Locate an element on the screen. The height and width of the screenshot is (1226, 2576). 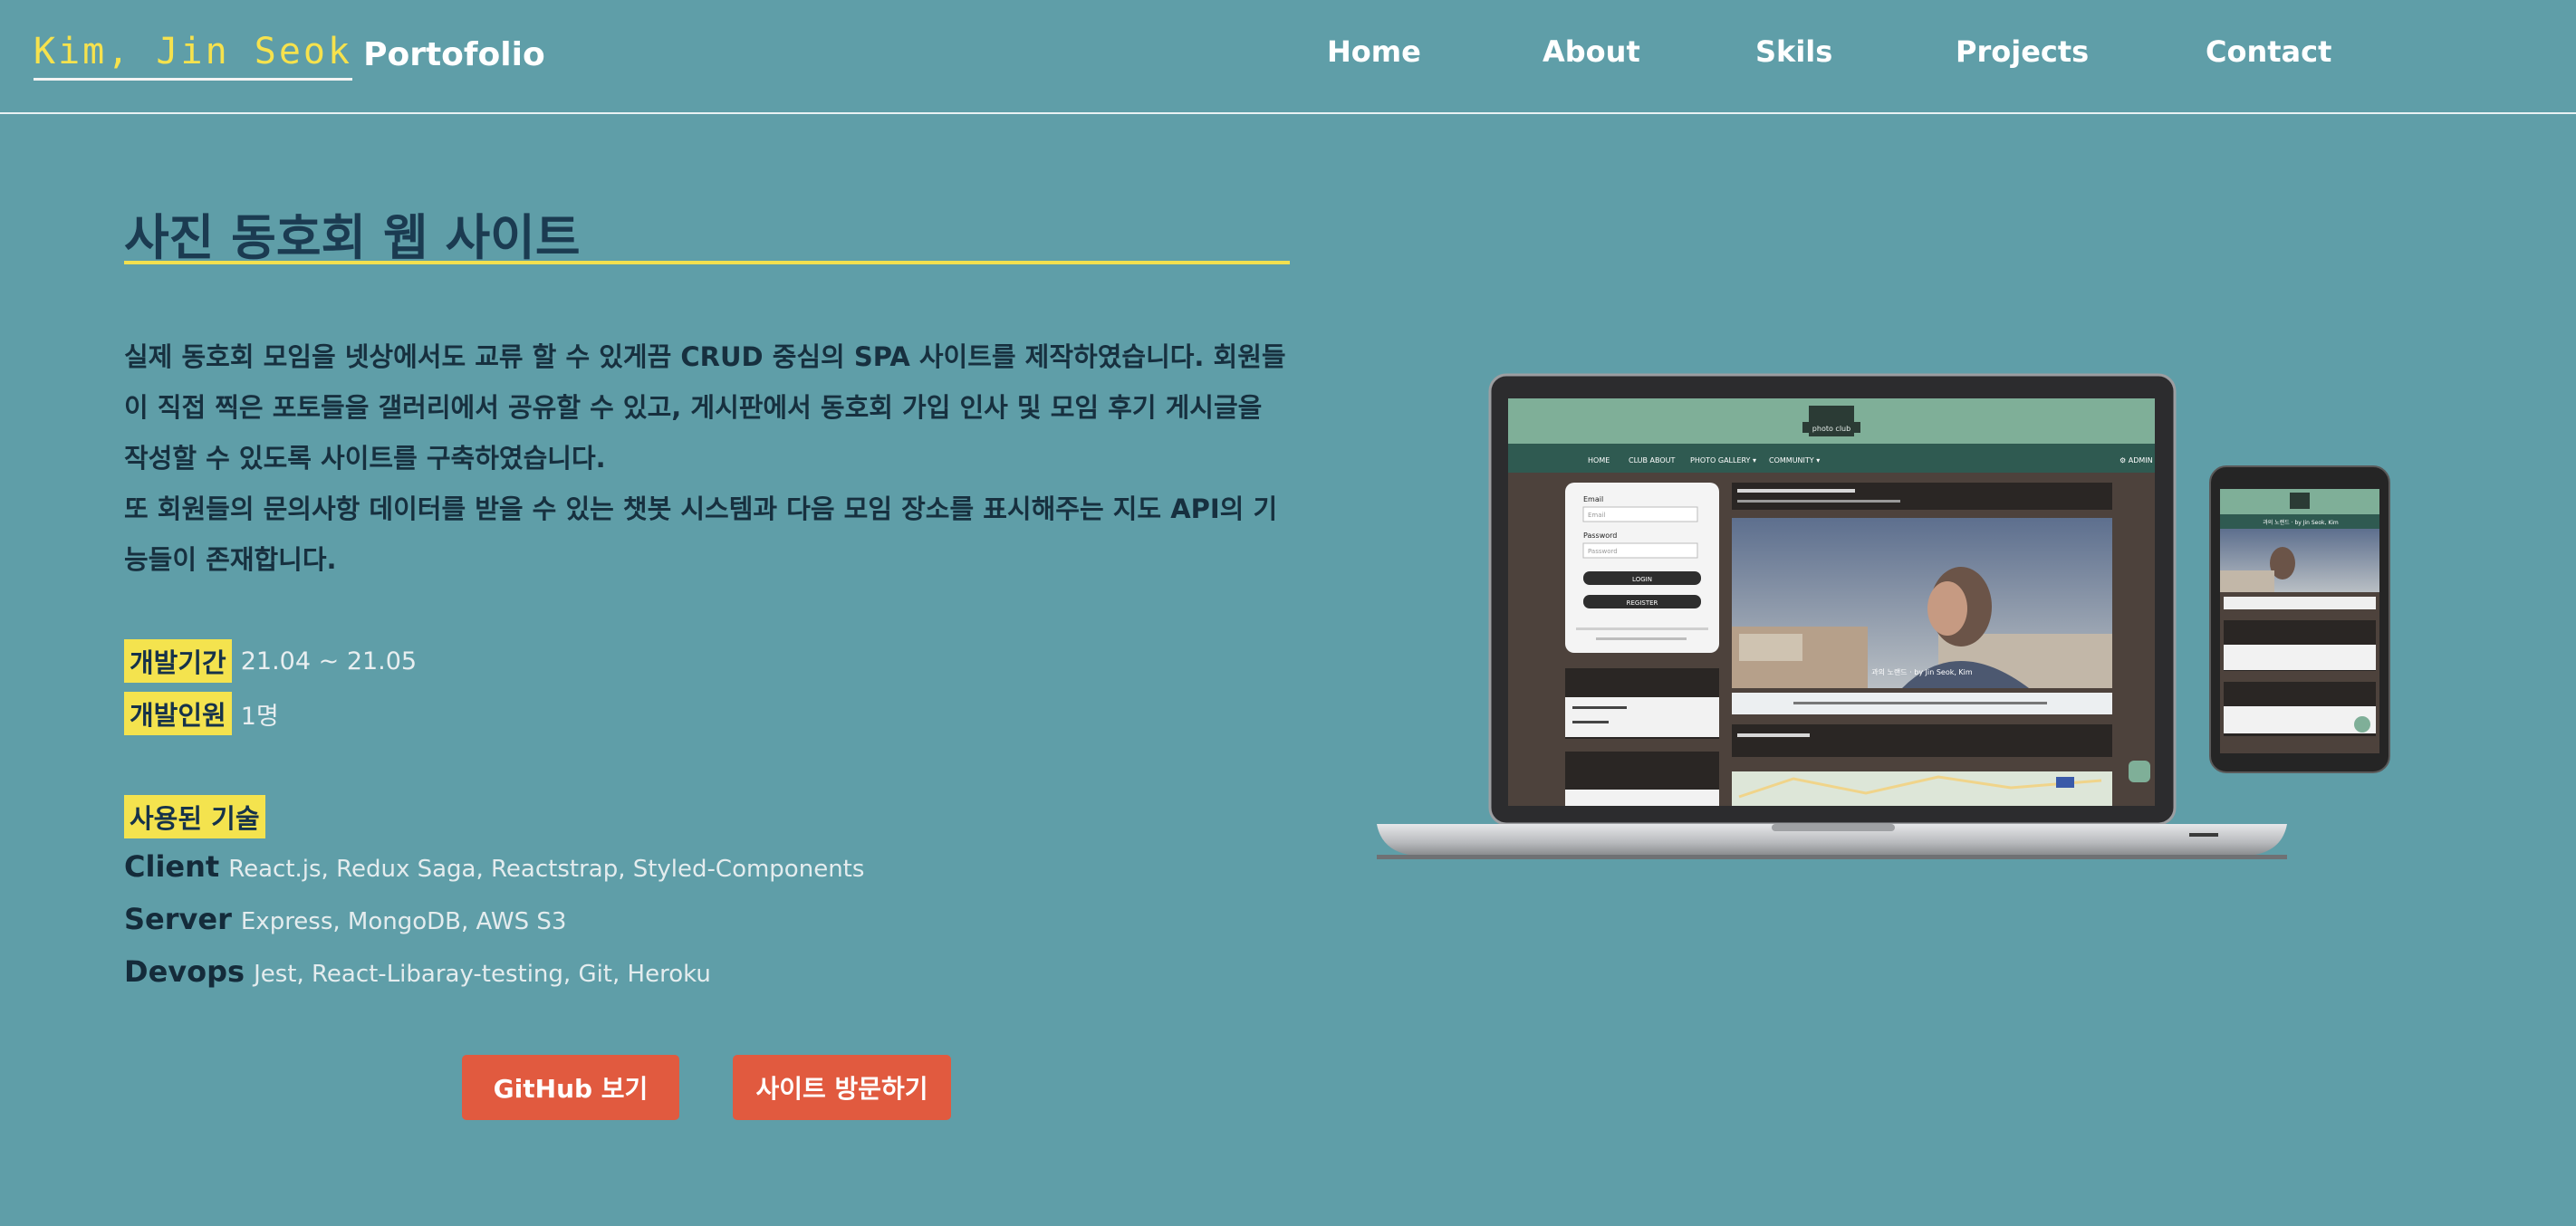
site-email-label: Email is located at coordinates (1593, 499).